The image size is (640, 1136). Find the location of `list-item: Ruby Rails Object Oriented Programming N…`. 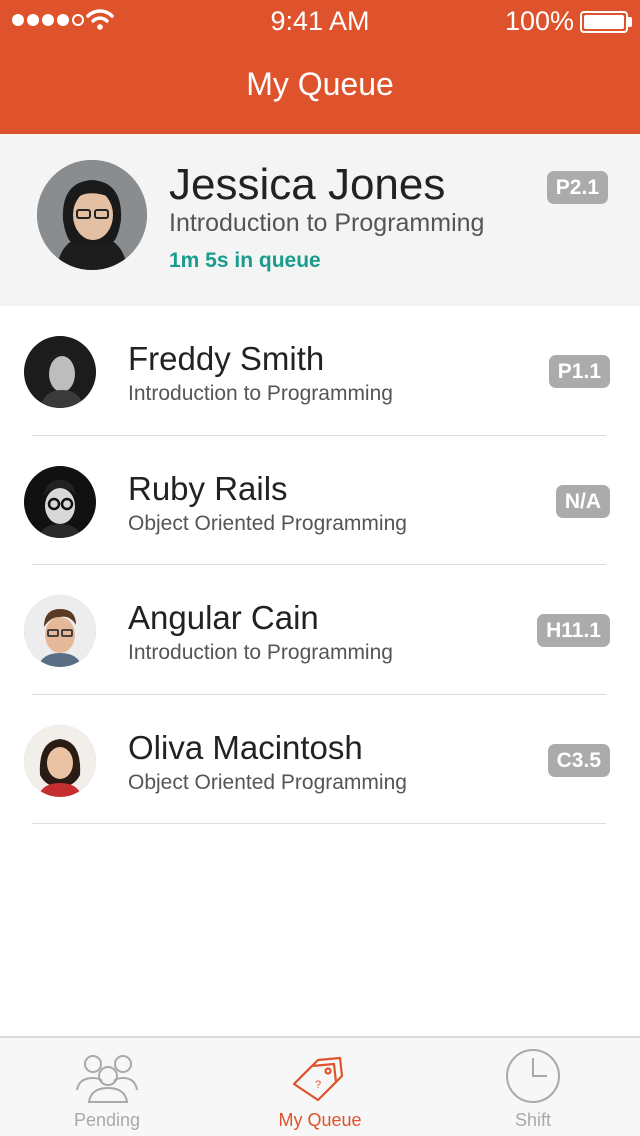

list-item: Ruby Rails Object Oriented Programming N… is located at coordinates (320, 500).